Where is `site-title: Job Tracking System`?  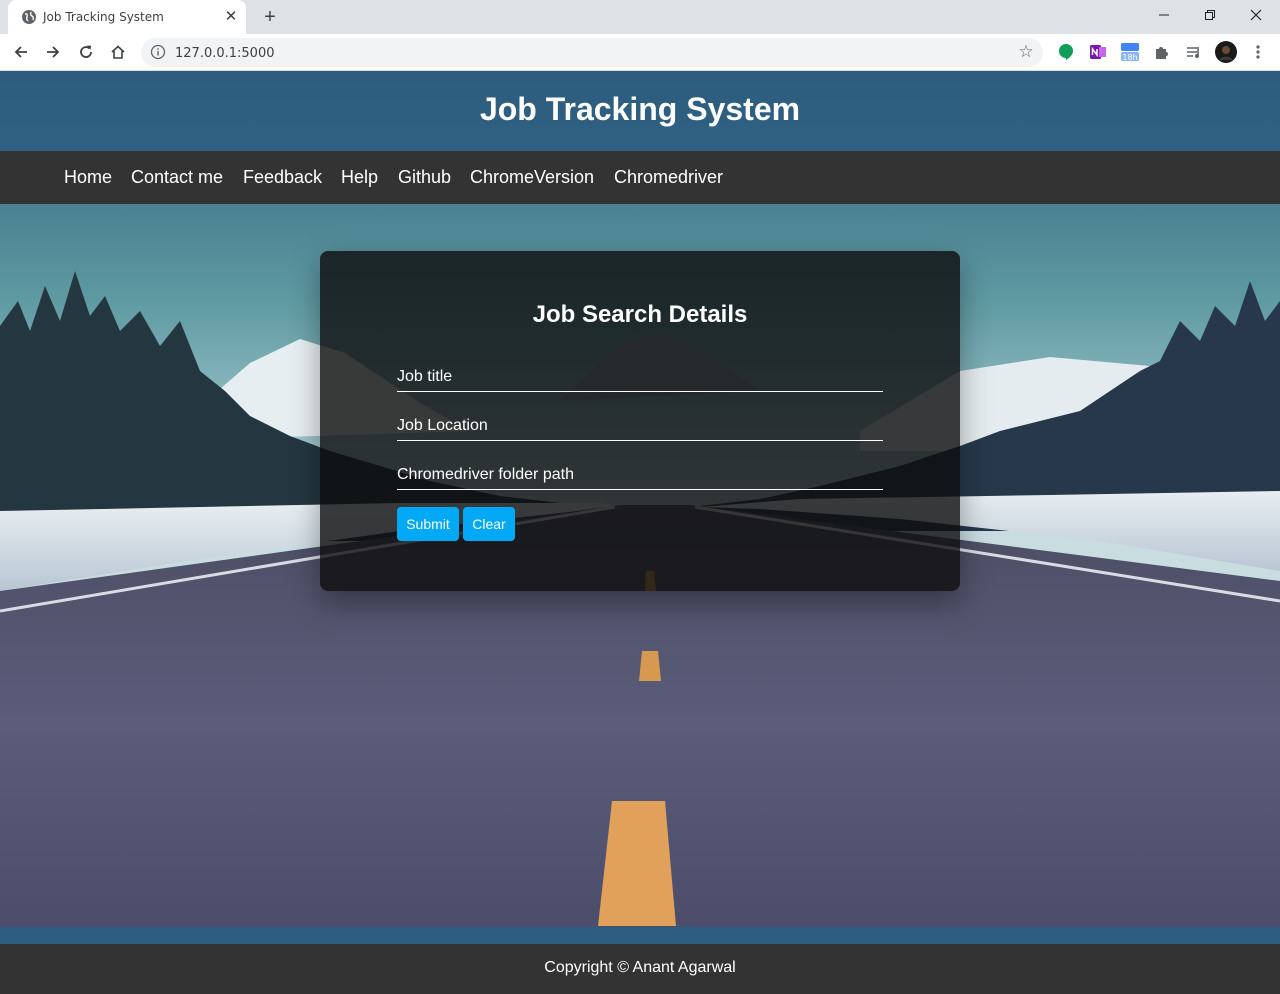
site-title: Job Tracking System is located at coordinates (640, 109).